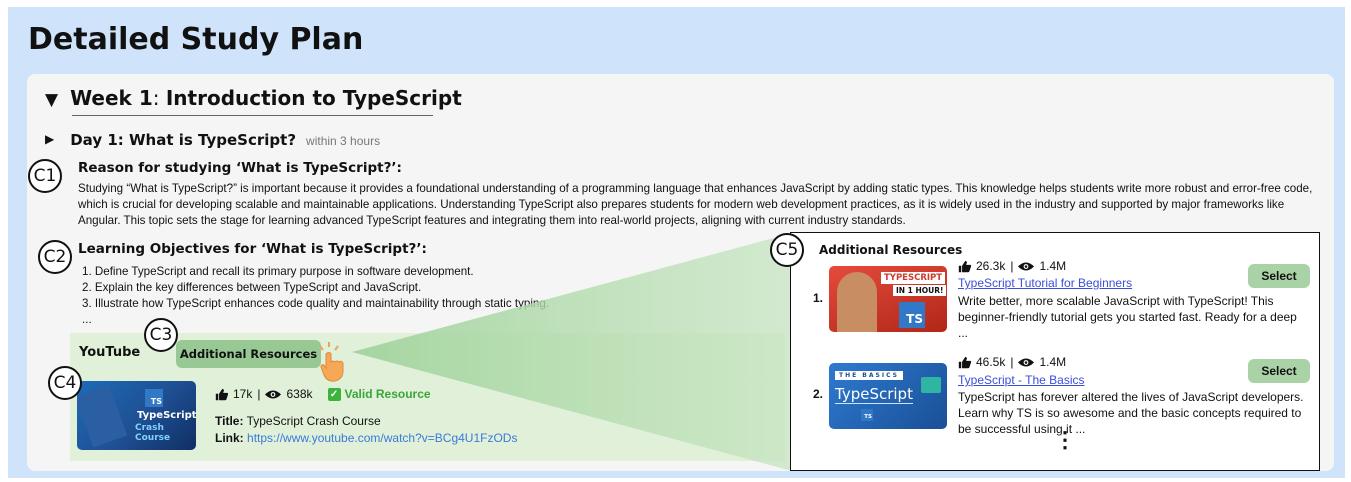 The image size is (1351, 482). Describe the element at coordinates (110, 352) in the screenshot. I see `youtube-label: YouTube` at that location.